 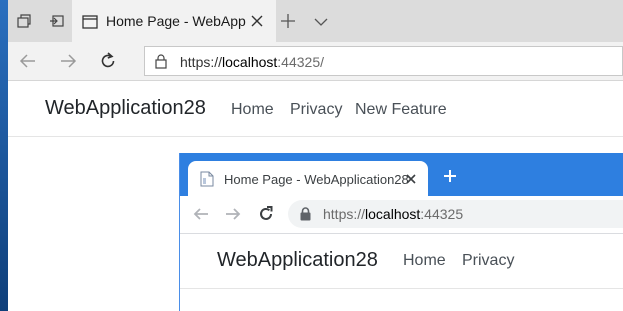 What do you see at coordinates (321, 24) in the screenshot?
I see `chevron-down-icon` at bounding box center [321, 24].